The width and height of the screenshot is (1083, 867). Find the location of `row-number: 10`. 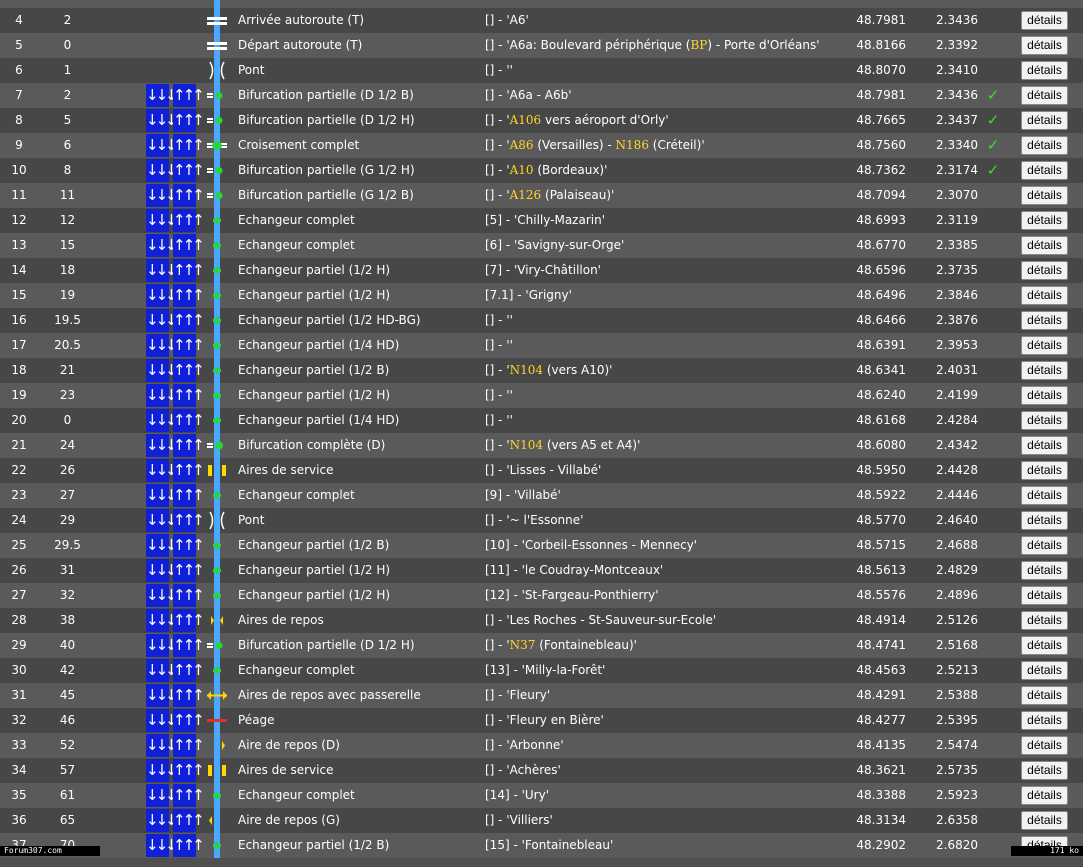

row-number: 10 is located at coordinates (19, 170).